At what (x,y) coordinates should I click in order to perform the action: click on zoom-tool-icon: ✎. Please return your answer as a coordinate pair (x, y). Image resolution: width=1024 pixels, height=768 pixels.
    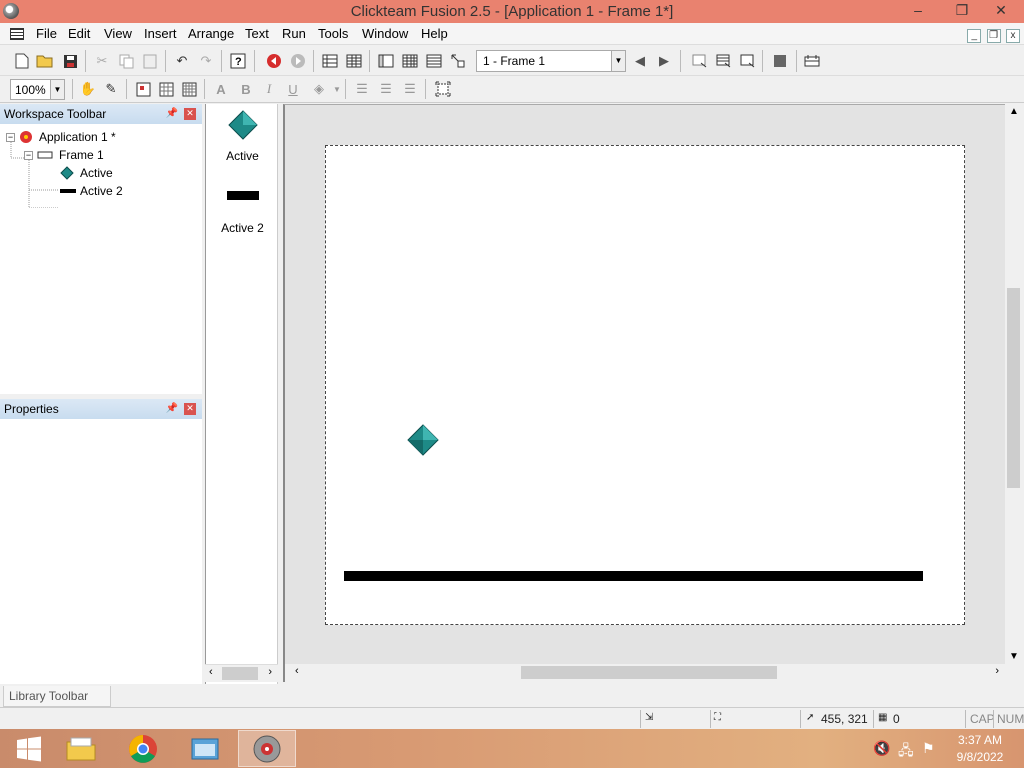
    Looking at the image, I should click on (111, 89).